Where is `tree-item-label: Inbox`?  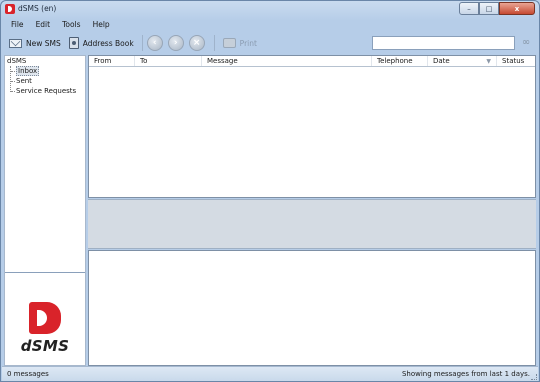 tree-item-label: Inbox is located at coordinates (28, 71).